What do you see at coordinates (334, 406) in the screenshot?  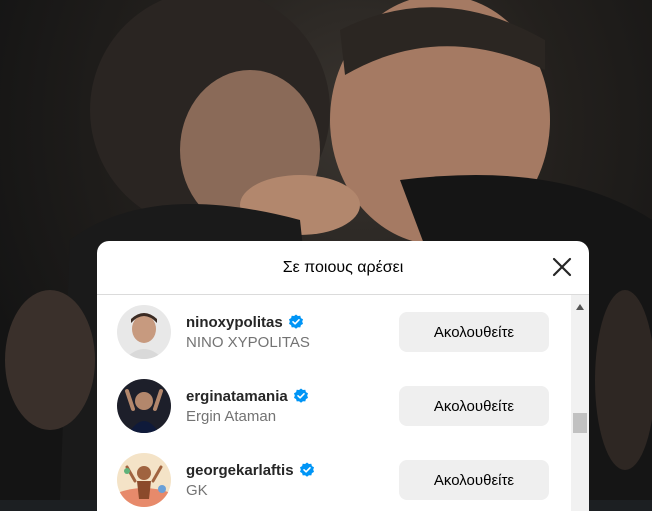 I see `list-item: erginatamania Ergin Ataman Ακολουθείτε` at bounding box center [334, 406].